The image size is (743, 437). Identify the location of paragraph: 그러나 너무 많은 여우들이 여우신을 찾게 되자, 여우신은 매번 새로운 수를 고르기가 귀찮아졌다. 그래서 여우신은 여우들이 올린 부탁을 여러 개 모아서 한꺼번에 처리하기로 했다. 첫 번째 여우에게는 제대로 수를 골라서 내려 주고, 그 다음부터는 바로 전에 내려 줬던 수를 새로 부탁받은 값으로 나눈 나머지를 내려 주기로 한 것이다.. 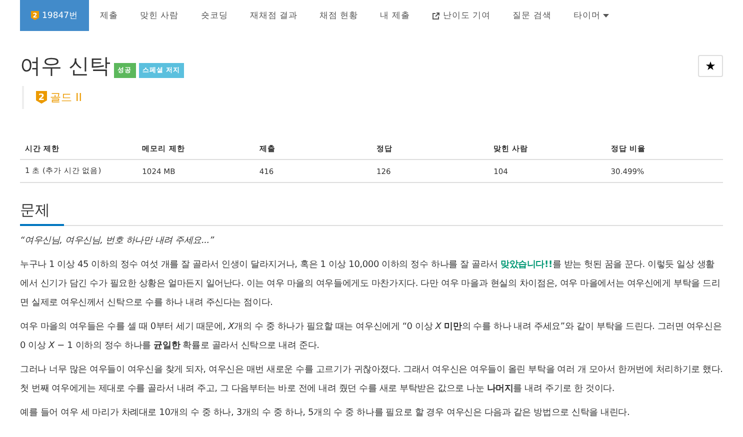
(371, 380).